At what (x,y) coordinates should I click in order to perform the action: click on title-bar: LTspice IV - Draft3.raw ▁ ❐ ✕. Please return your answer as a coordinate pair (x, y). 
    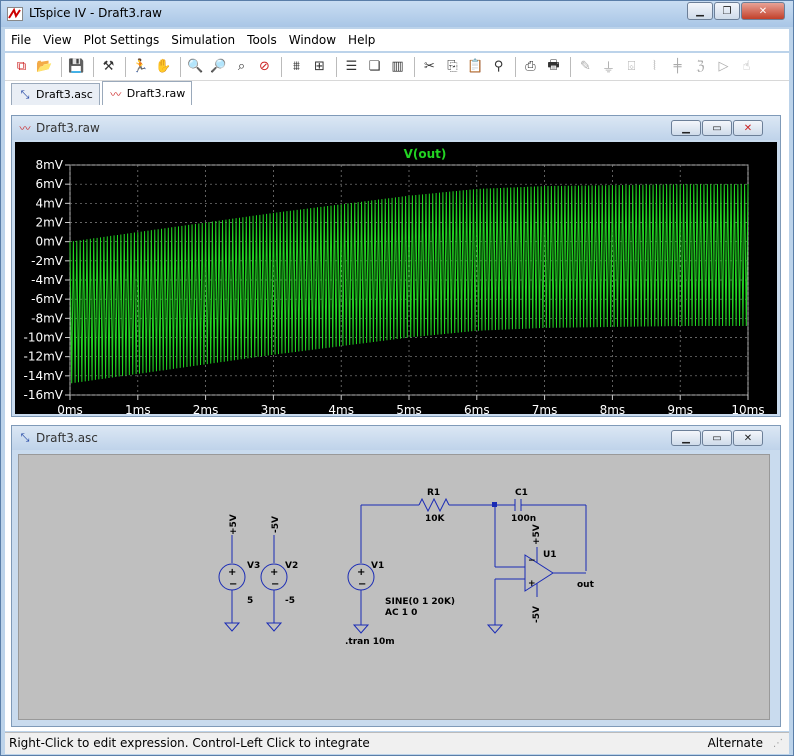
    Looking at the image, I should click on (397, 14).